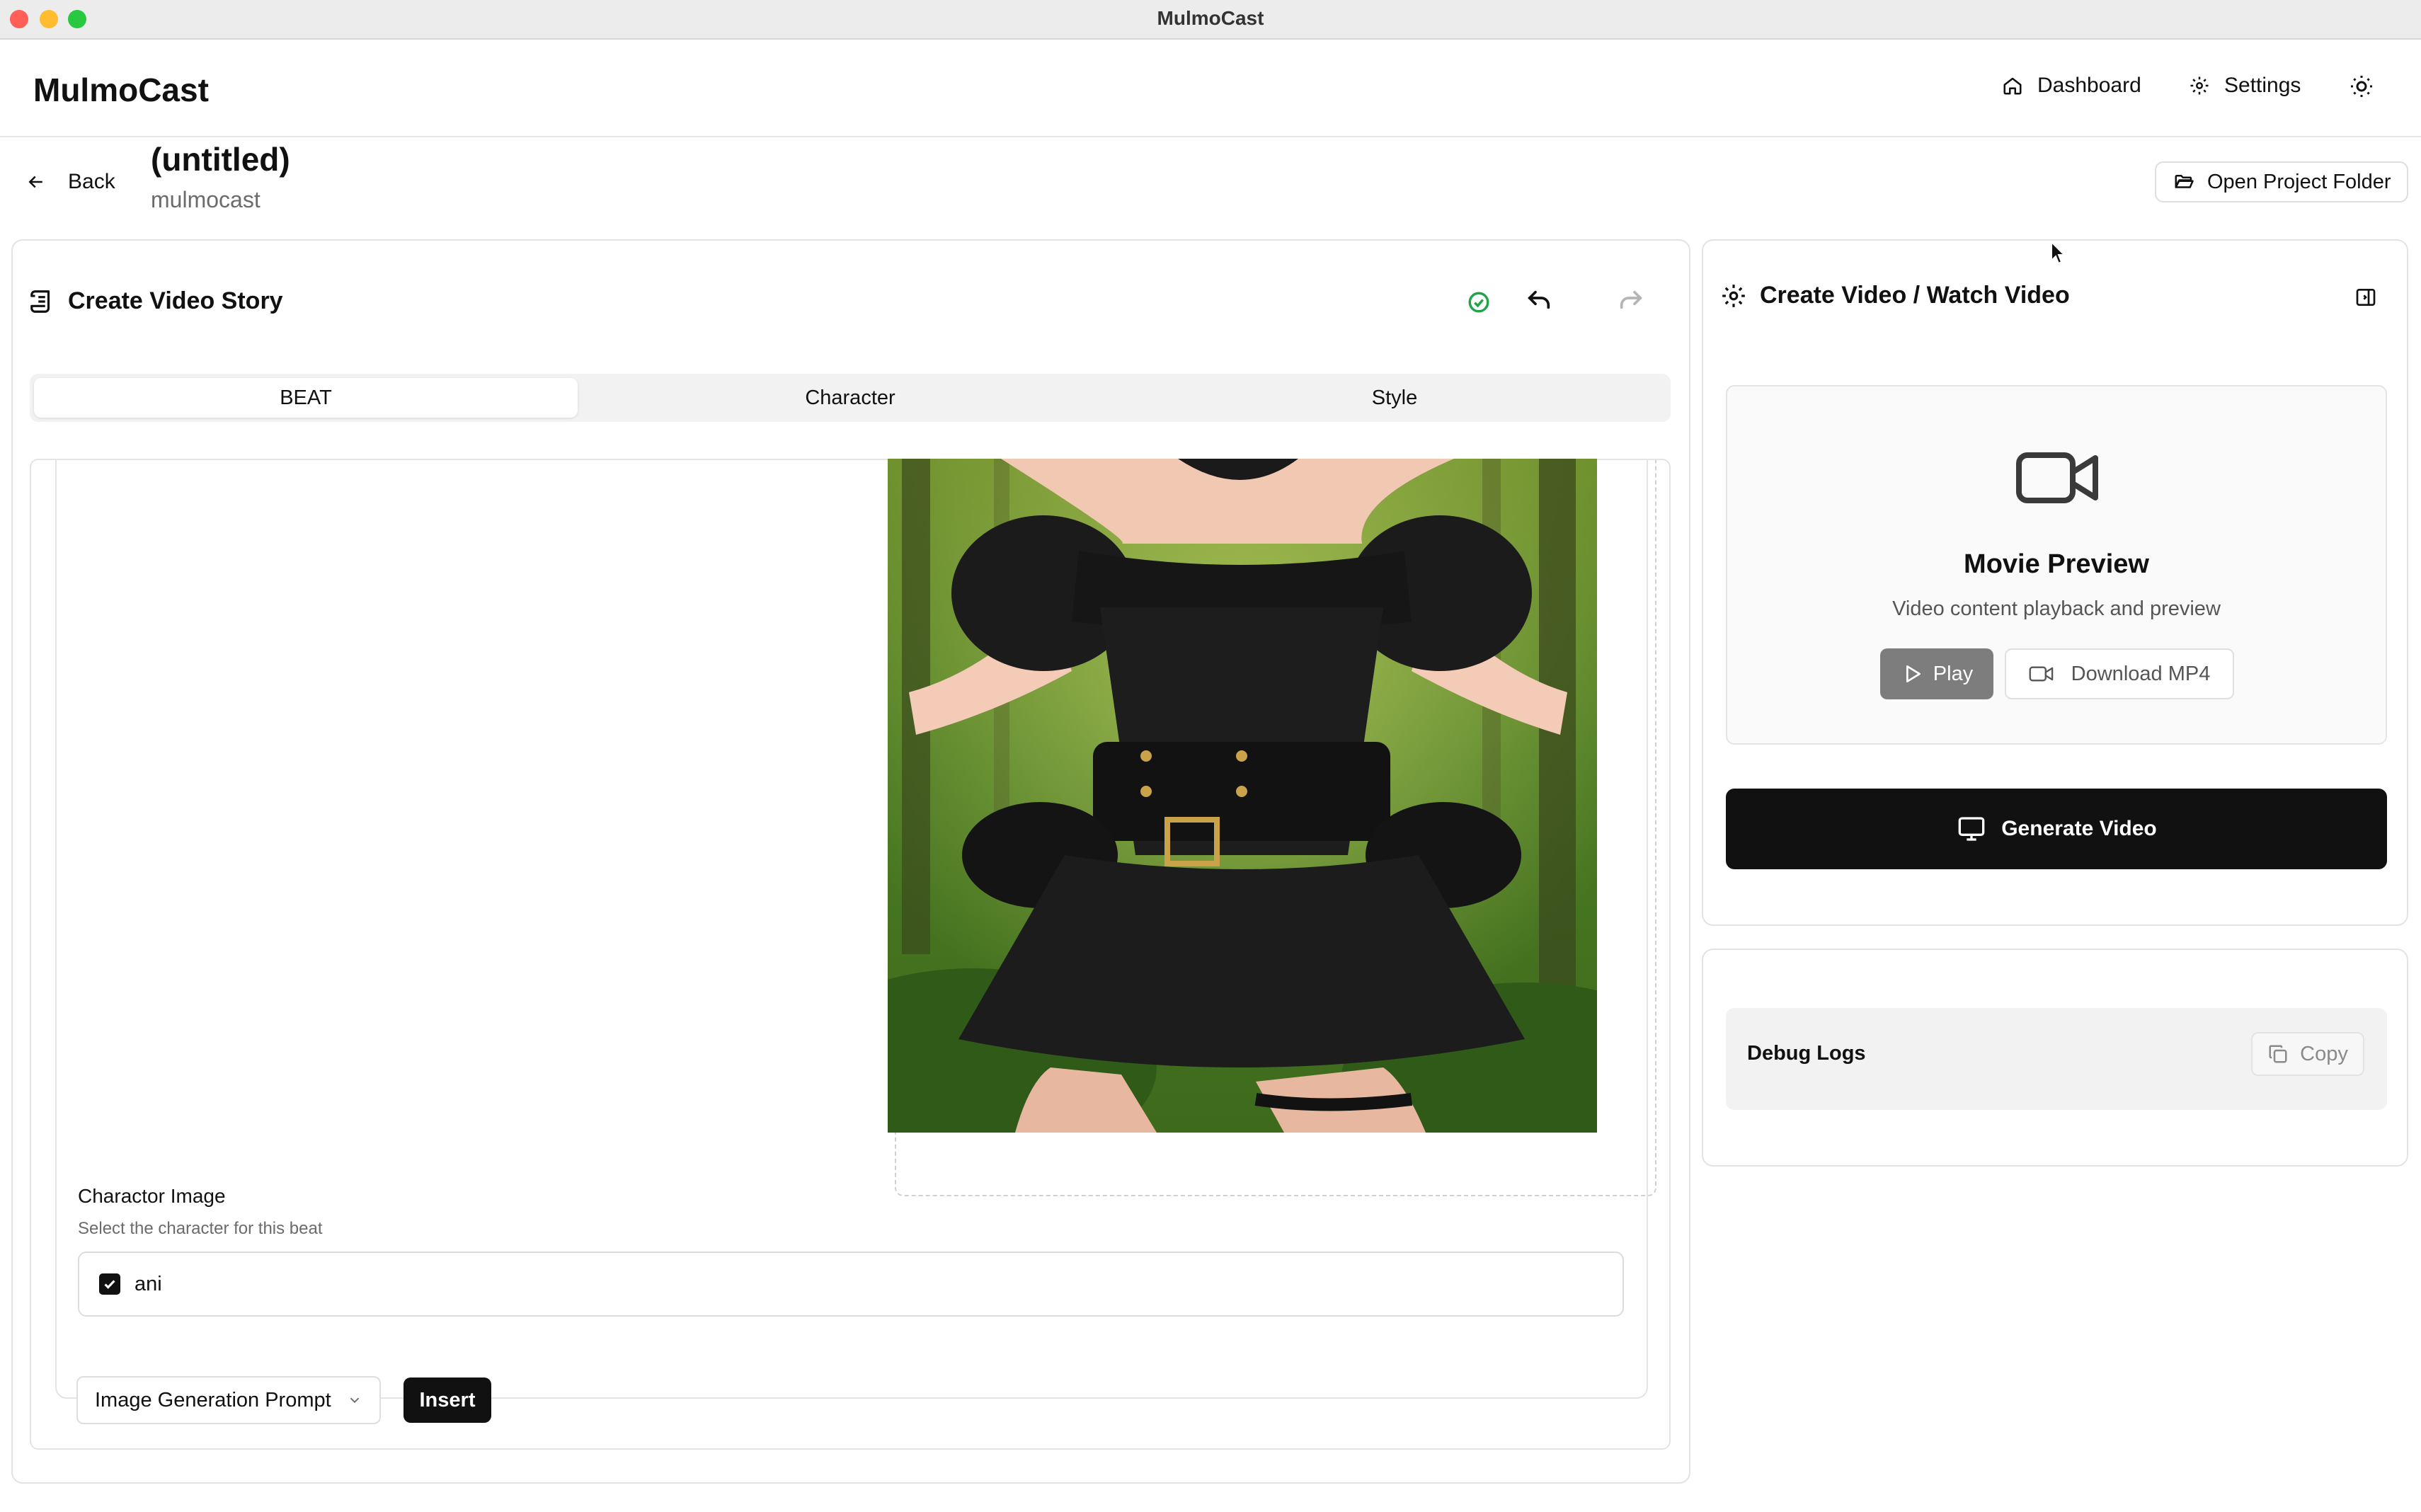  I want to click on movie-preview-title: Movie Preview, so click(2056, 564).